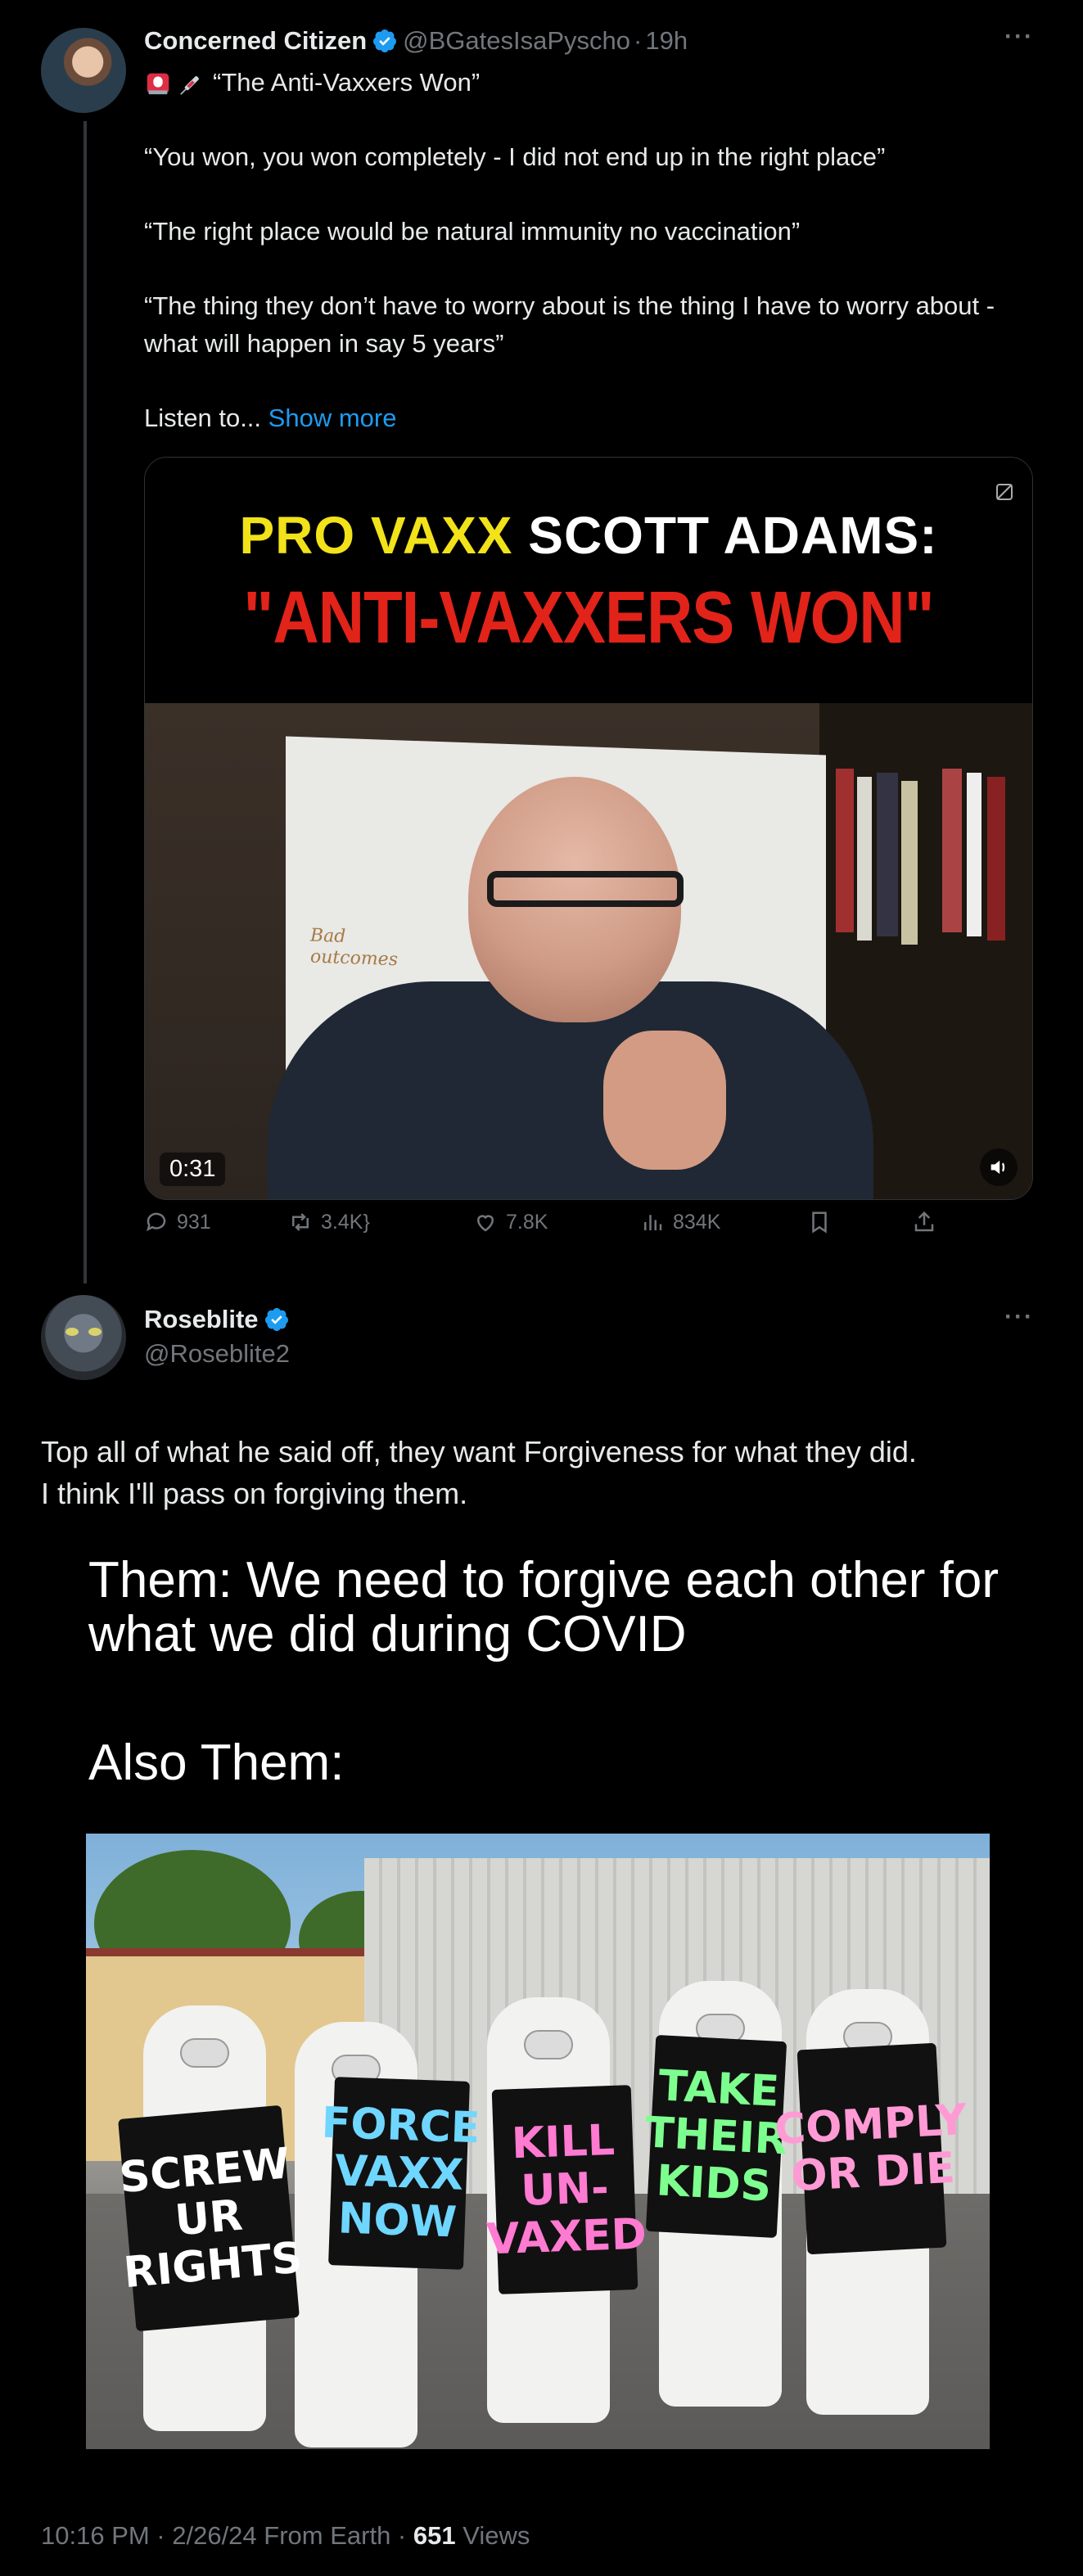 The height and width of the screenshot is (2576, 1083). I want to click on tweet-truncated-line: Listen to... Show more, so click(586, 418).